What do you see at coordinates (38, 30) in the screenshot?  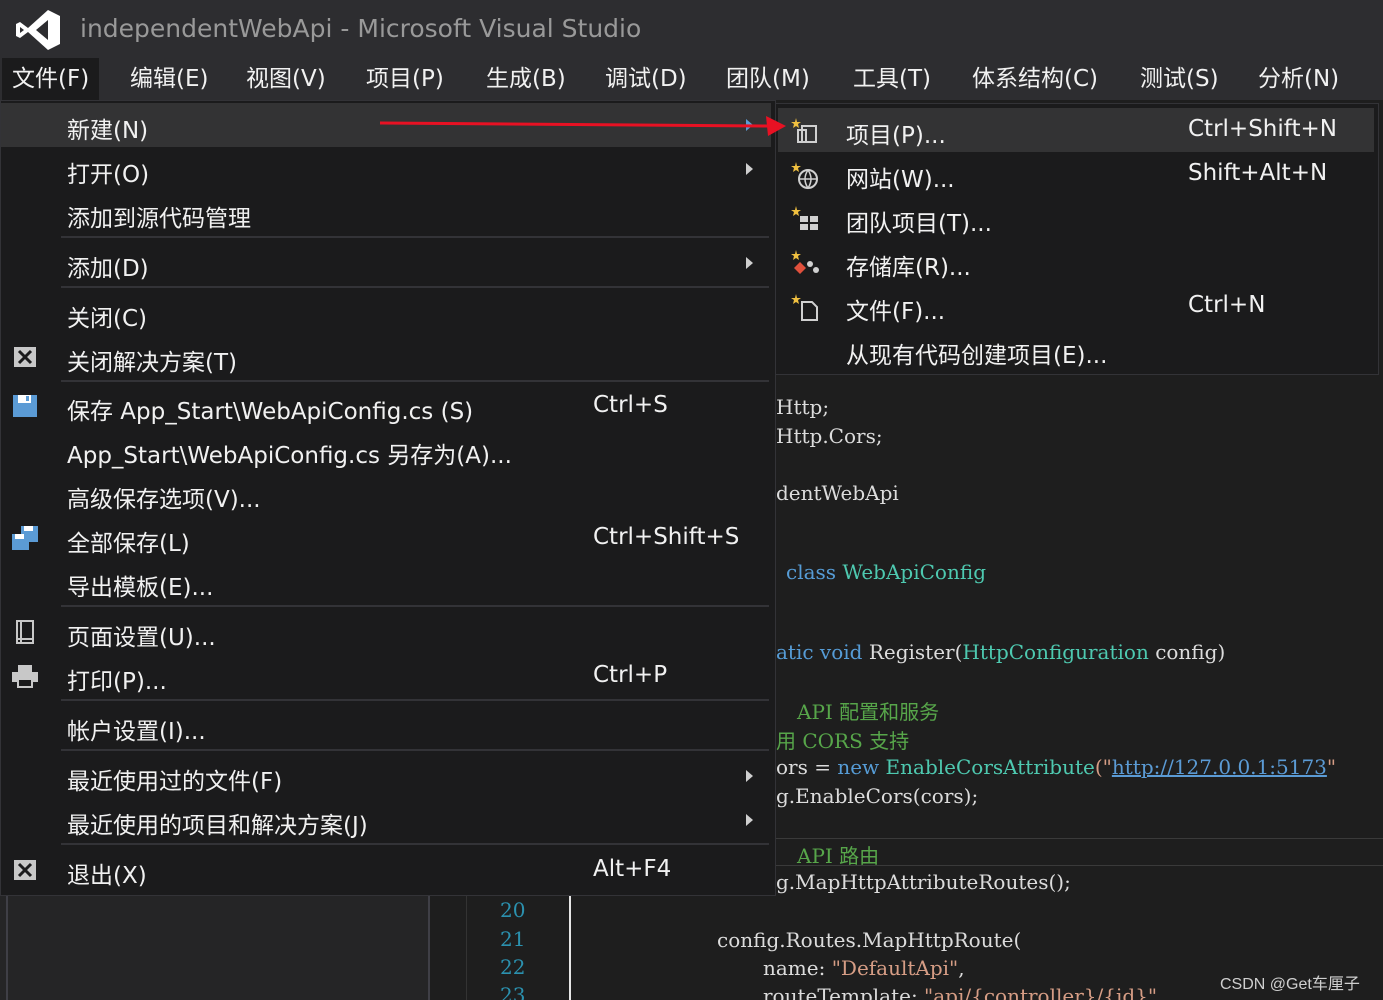 I see `visual-studio-logo-icon` at bounding box center [38, 30].